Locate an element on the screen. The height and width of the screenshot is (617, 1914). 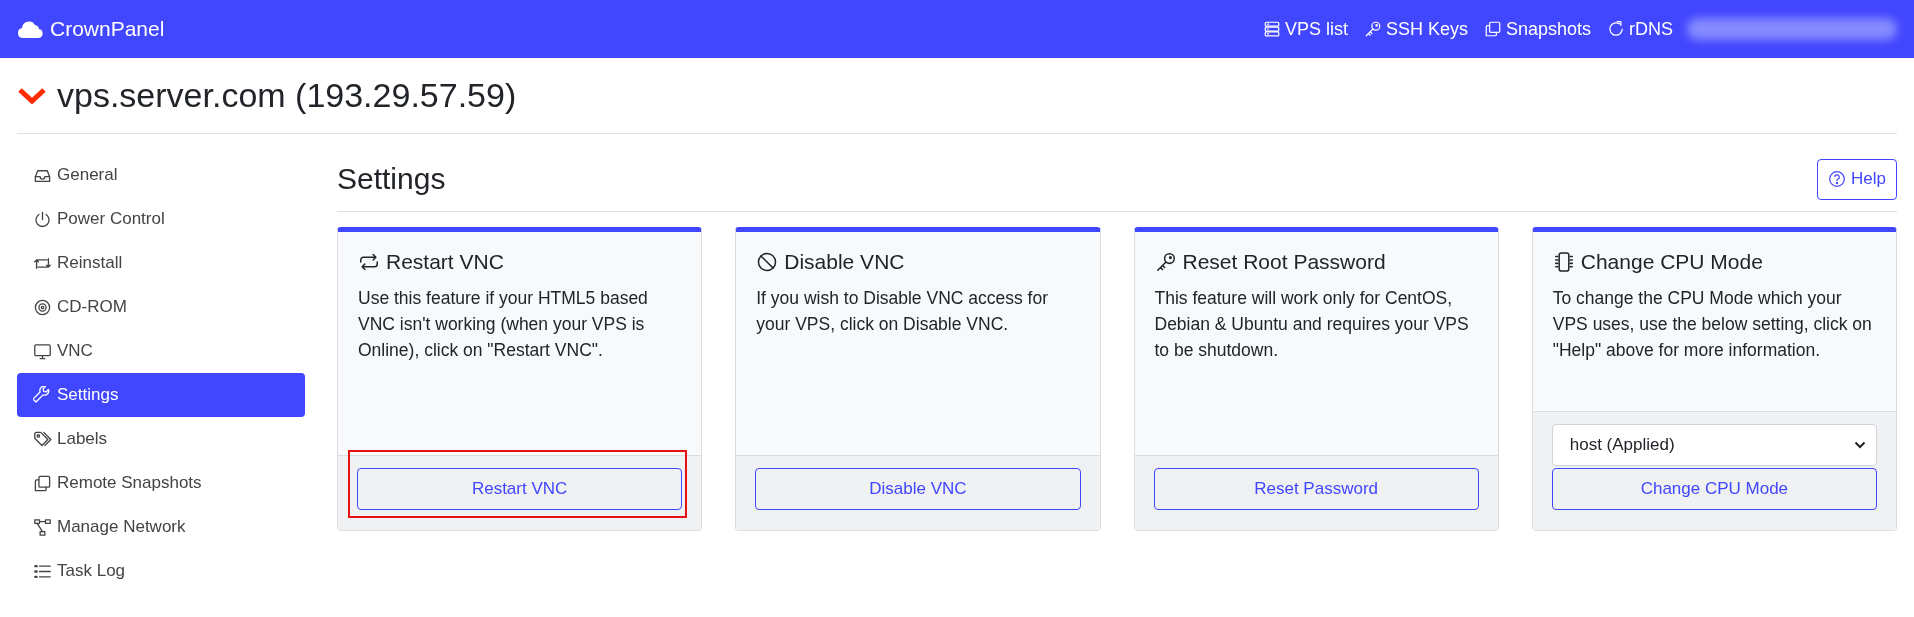
card-description: If you wish to Disable VNC access for your VPS, click on Disable VNC. is located at coordinates (903, 311).